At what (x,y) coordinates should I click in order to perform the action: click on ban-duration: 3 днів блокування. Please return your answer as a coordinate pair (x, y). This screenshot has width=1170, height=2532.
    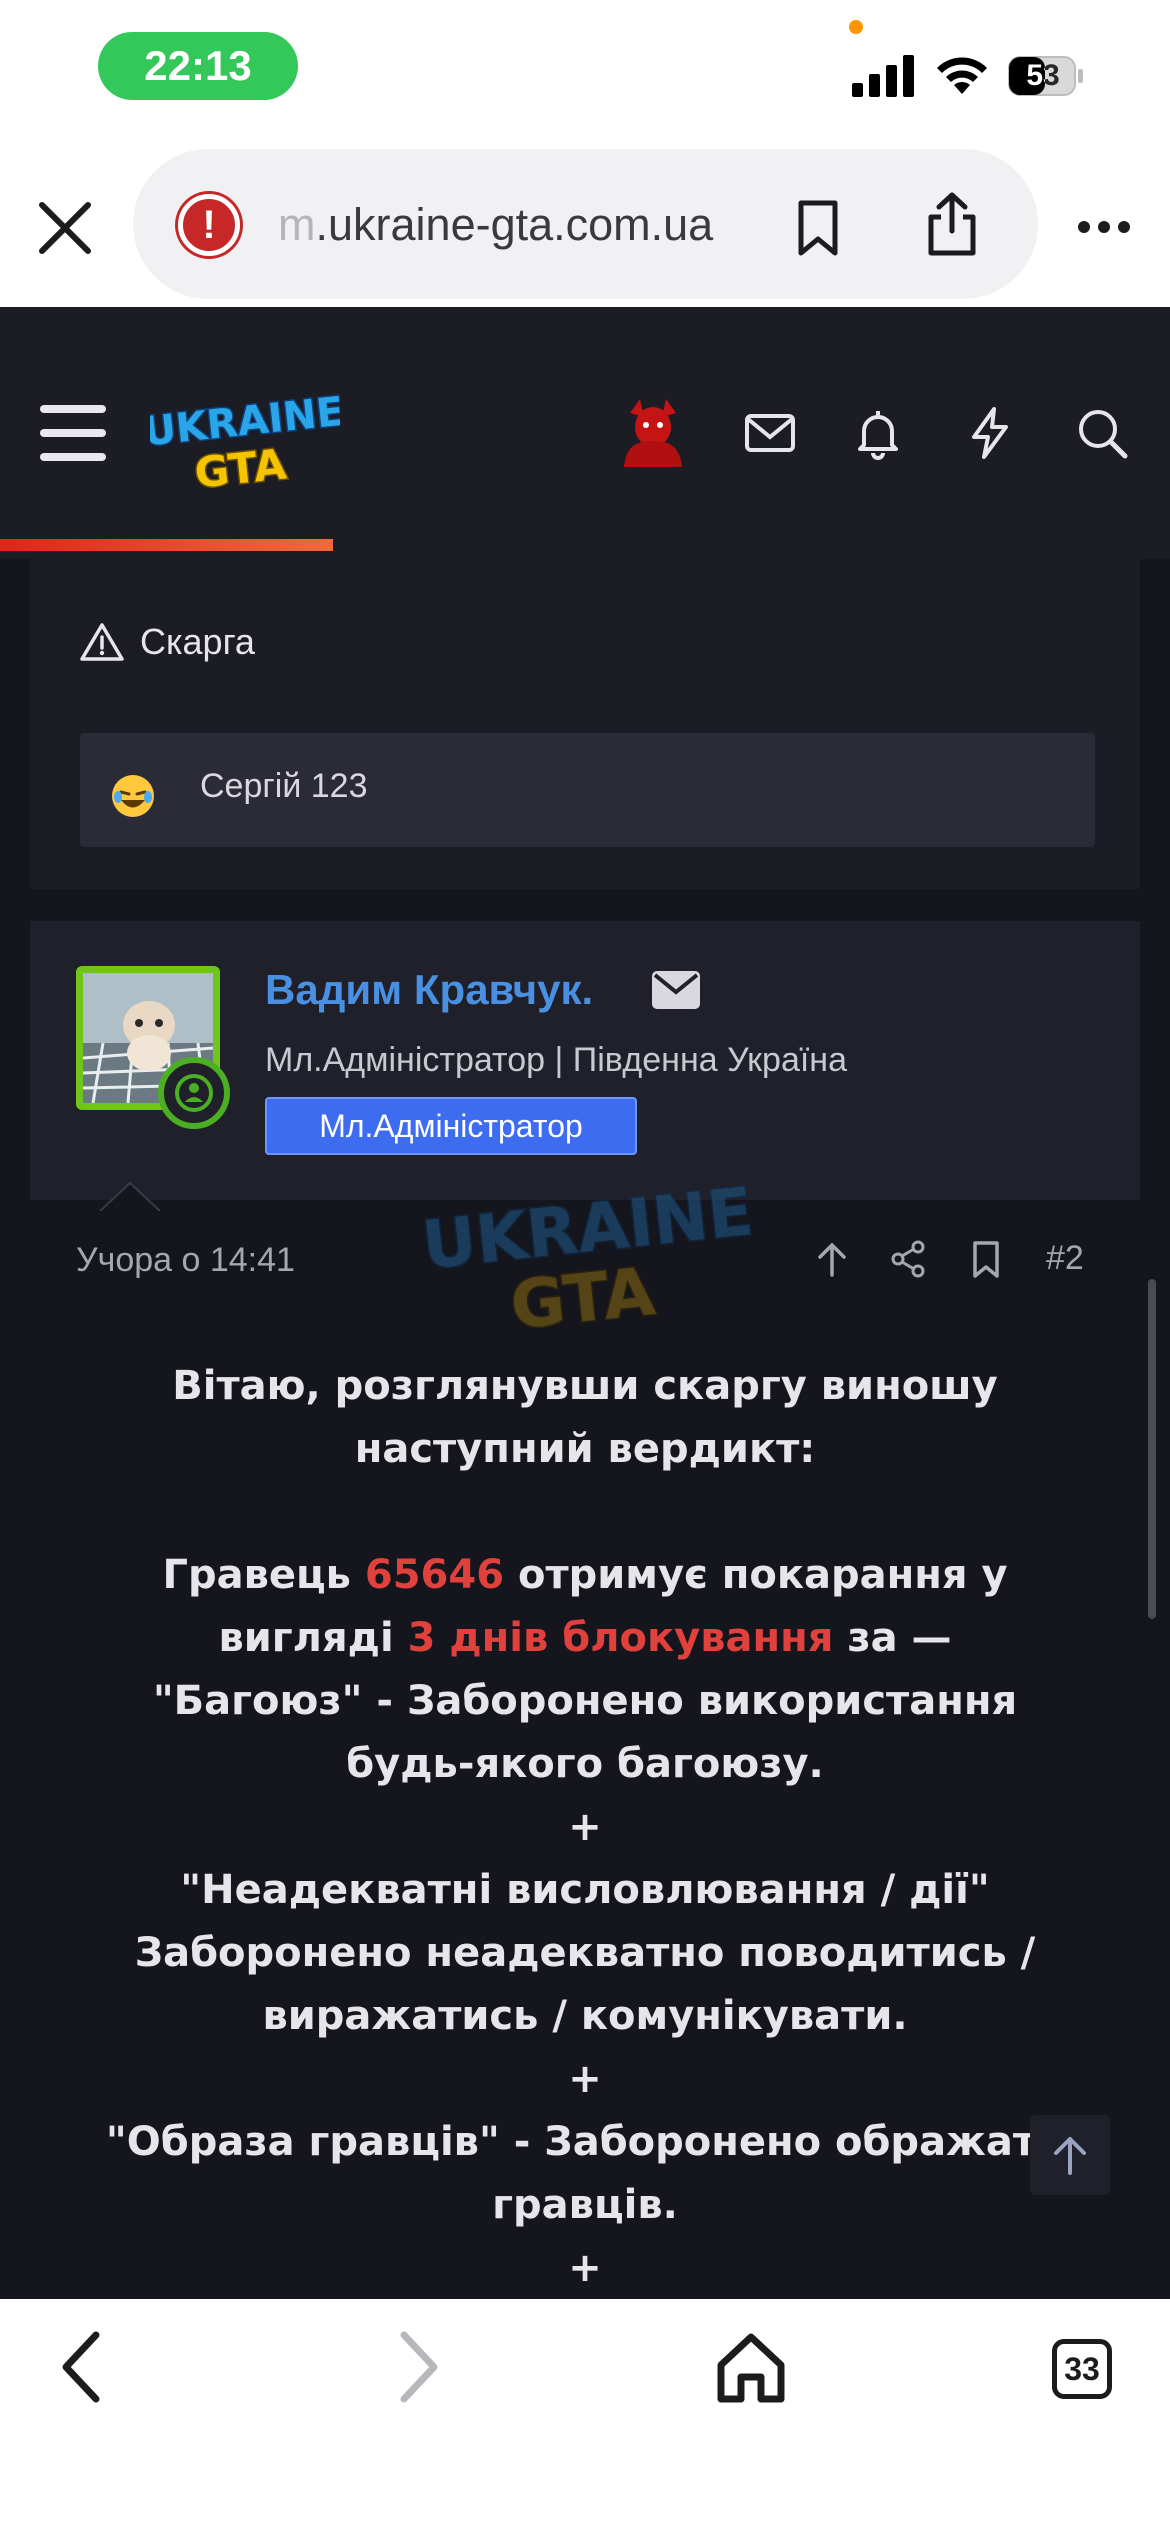
    Looking at the image, I should click on (620, 1638).